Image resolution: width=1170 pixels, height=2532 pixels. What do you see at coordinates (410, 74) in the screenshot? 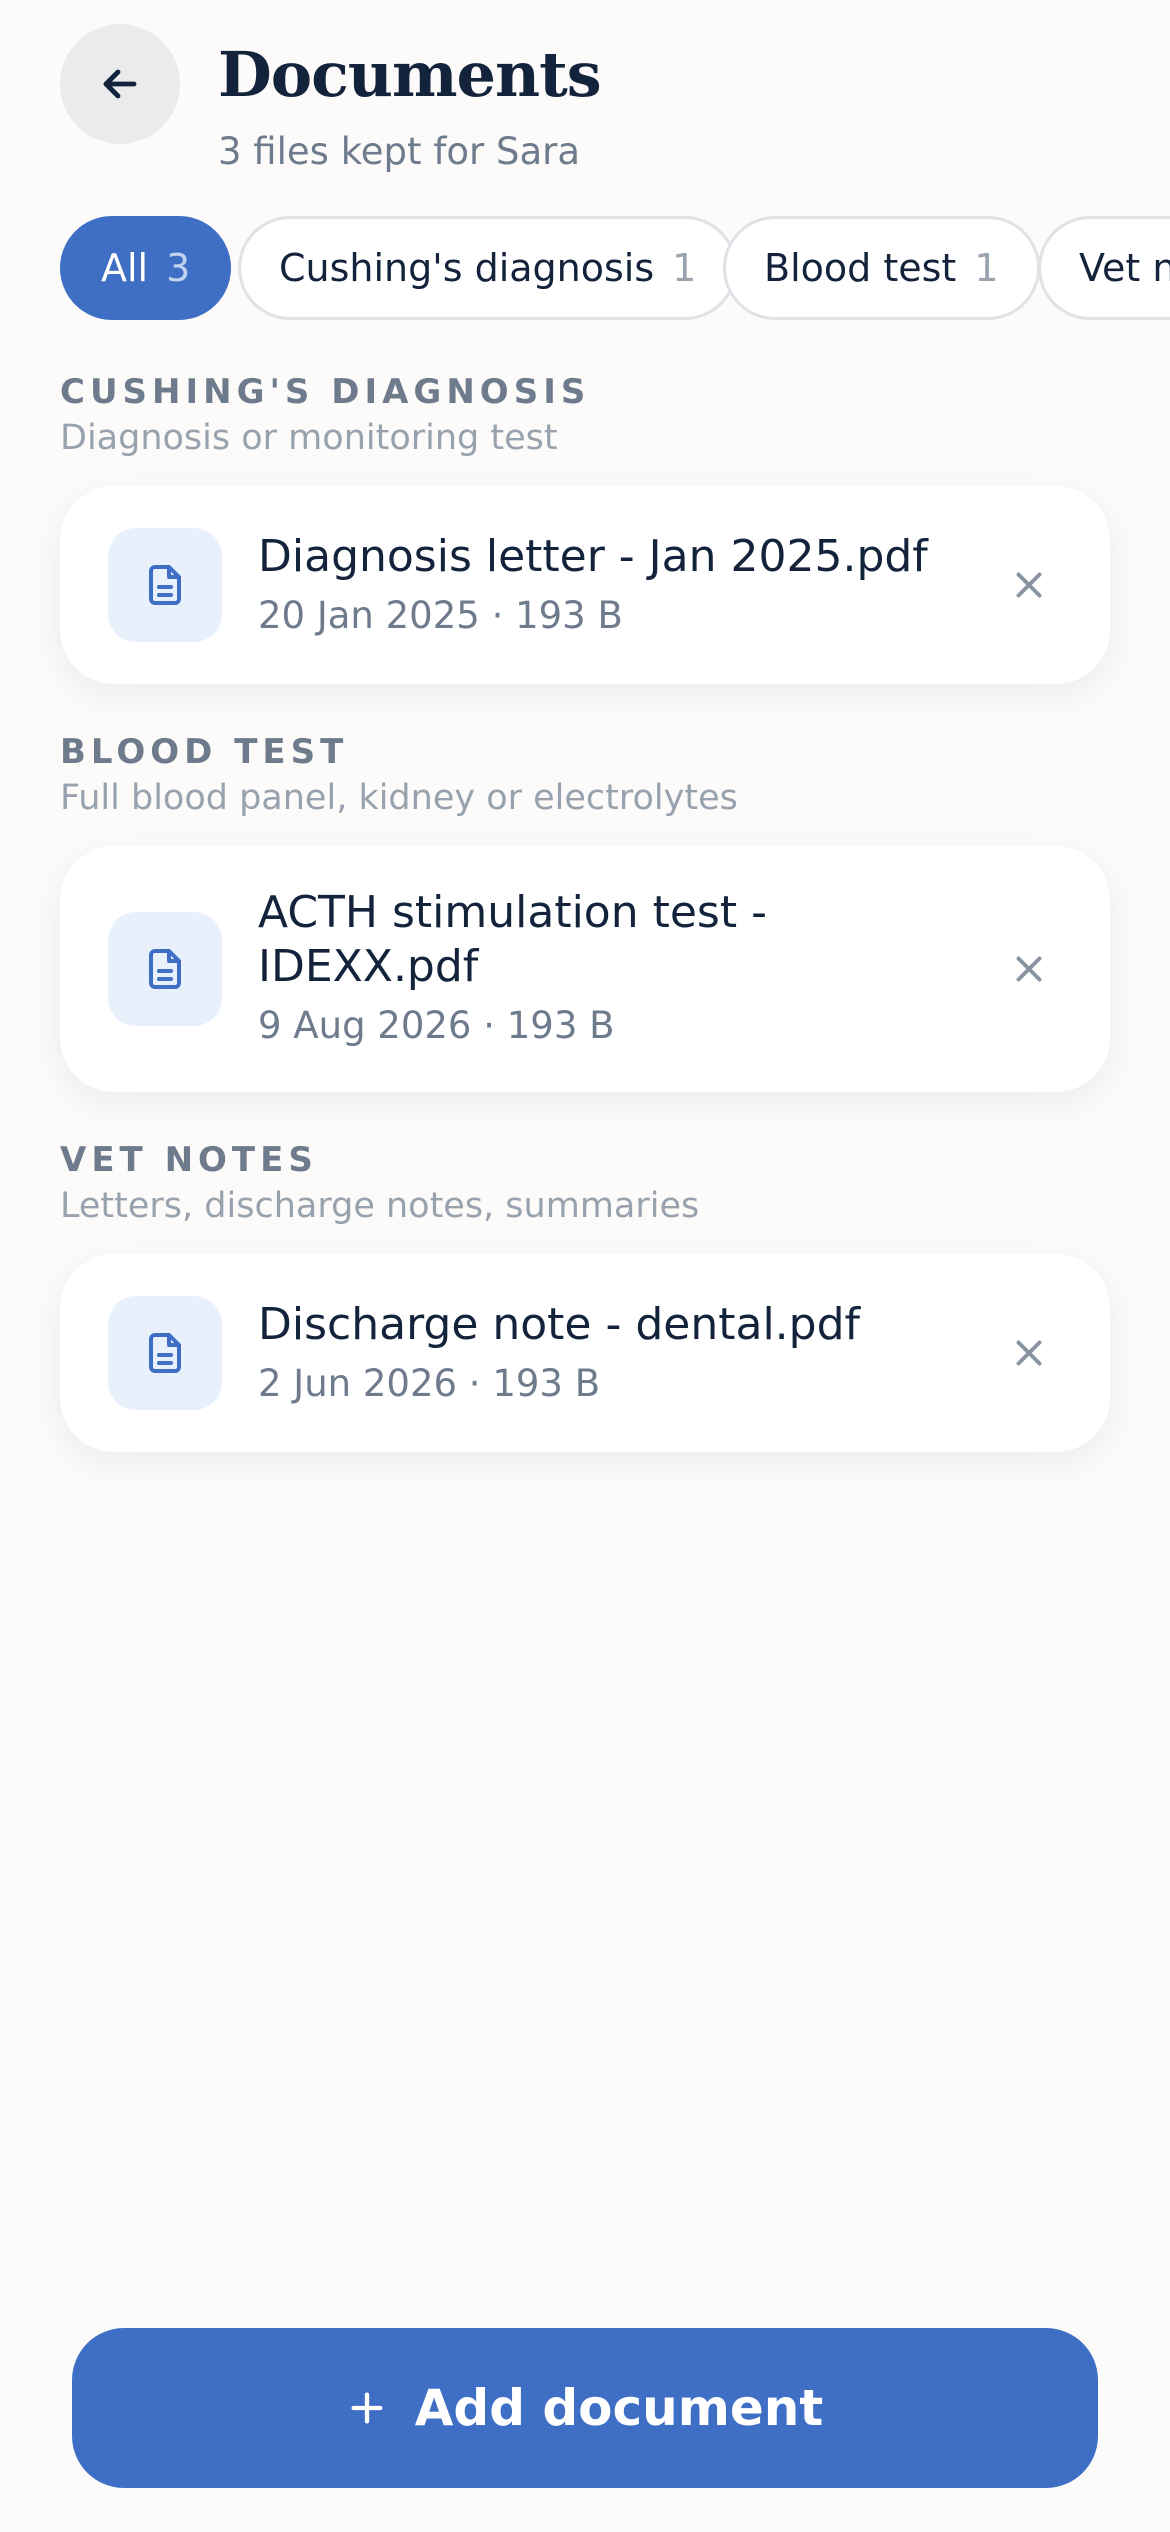
I see `page-title: Documents` at bounding box center [410, 74].